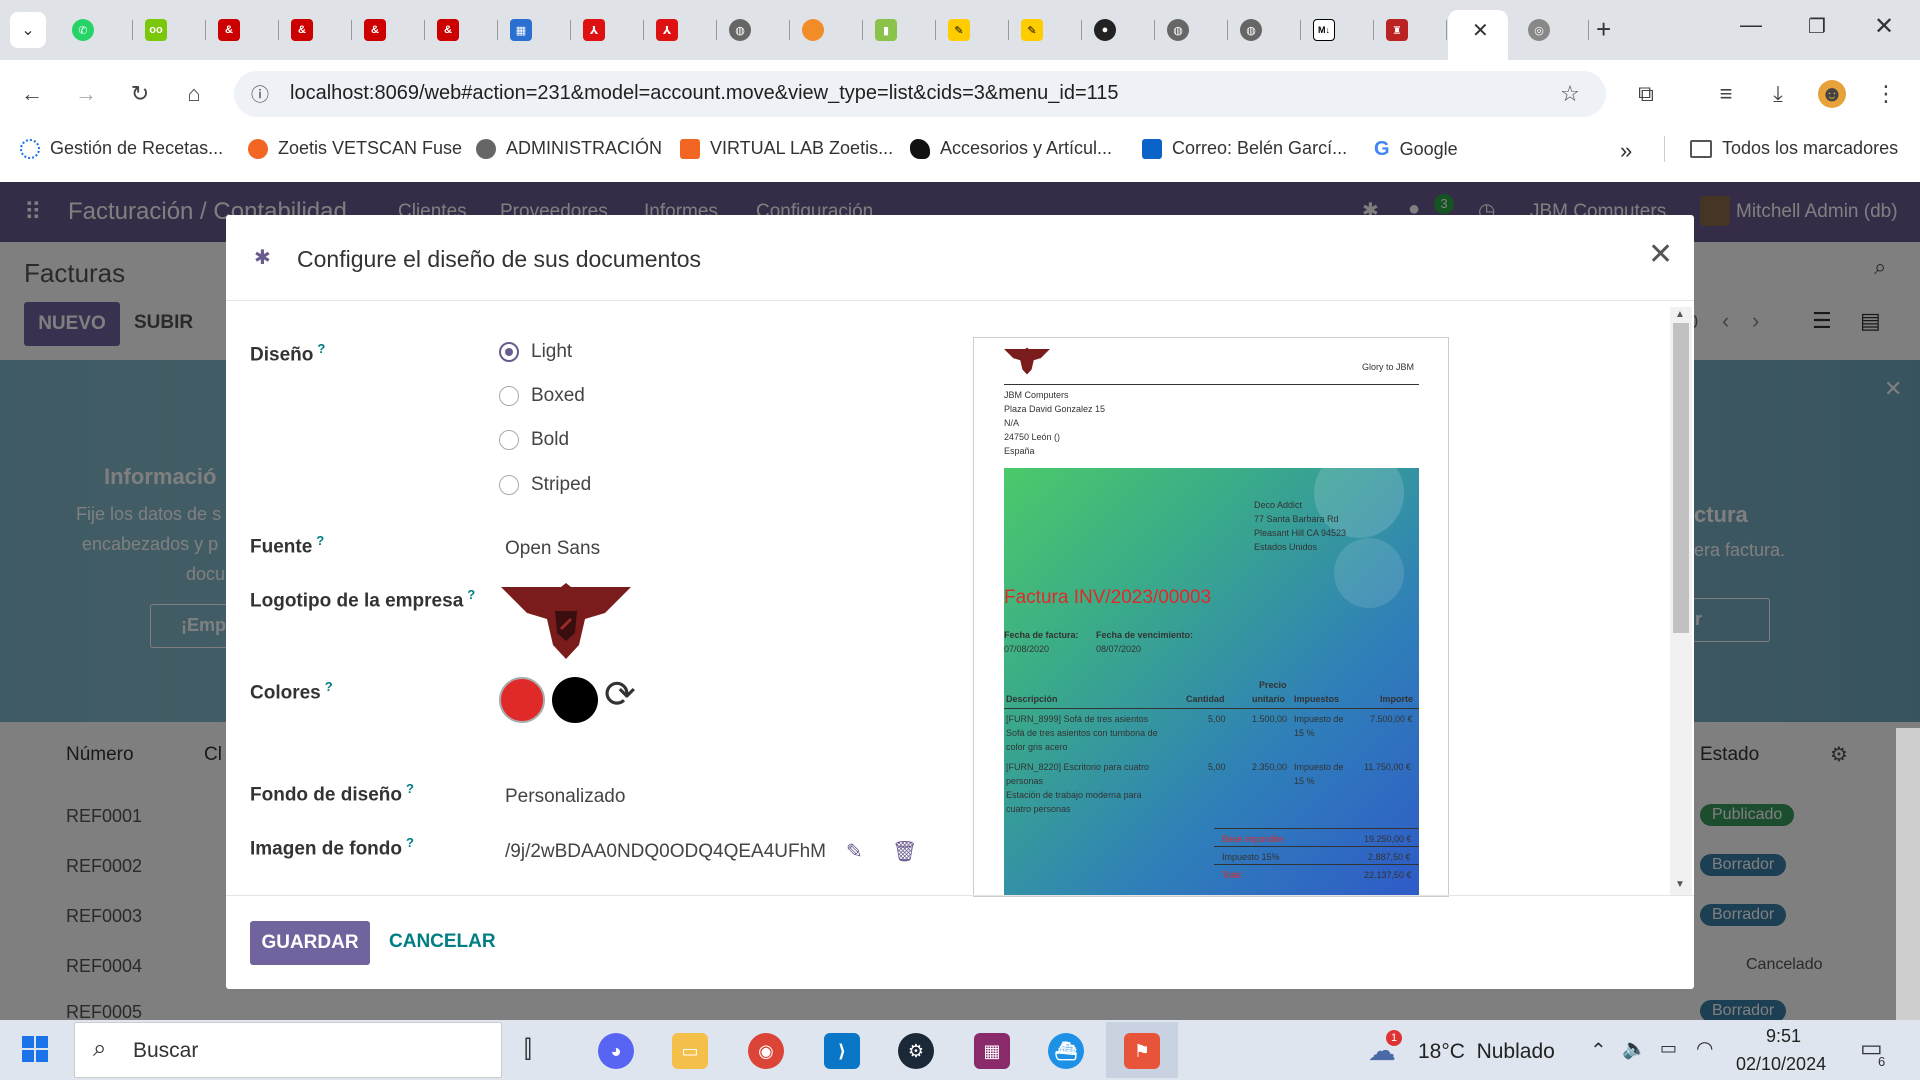 The height and width of the screenshot is (1080, 1920). I want to click on steam-app-icon: ⚙, so click(916, 1051).